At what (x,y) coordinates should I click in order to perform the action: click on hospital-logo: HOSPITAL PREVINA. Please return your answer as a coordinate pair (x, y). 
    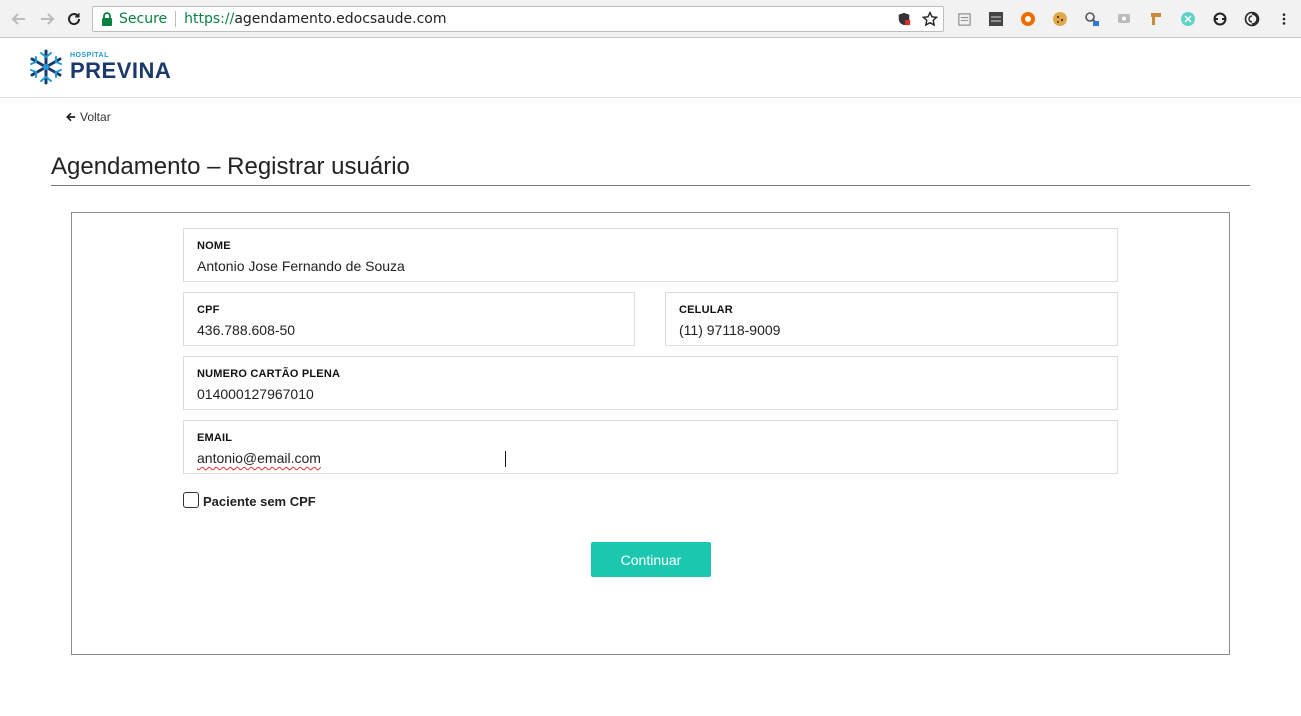
    Looking at the image, I should click on (98, 67).